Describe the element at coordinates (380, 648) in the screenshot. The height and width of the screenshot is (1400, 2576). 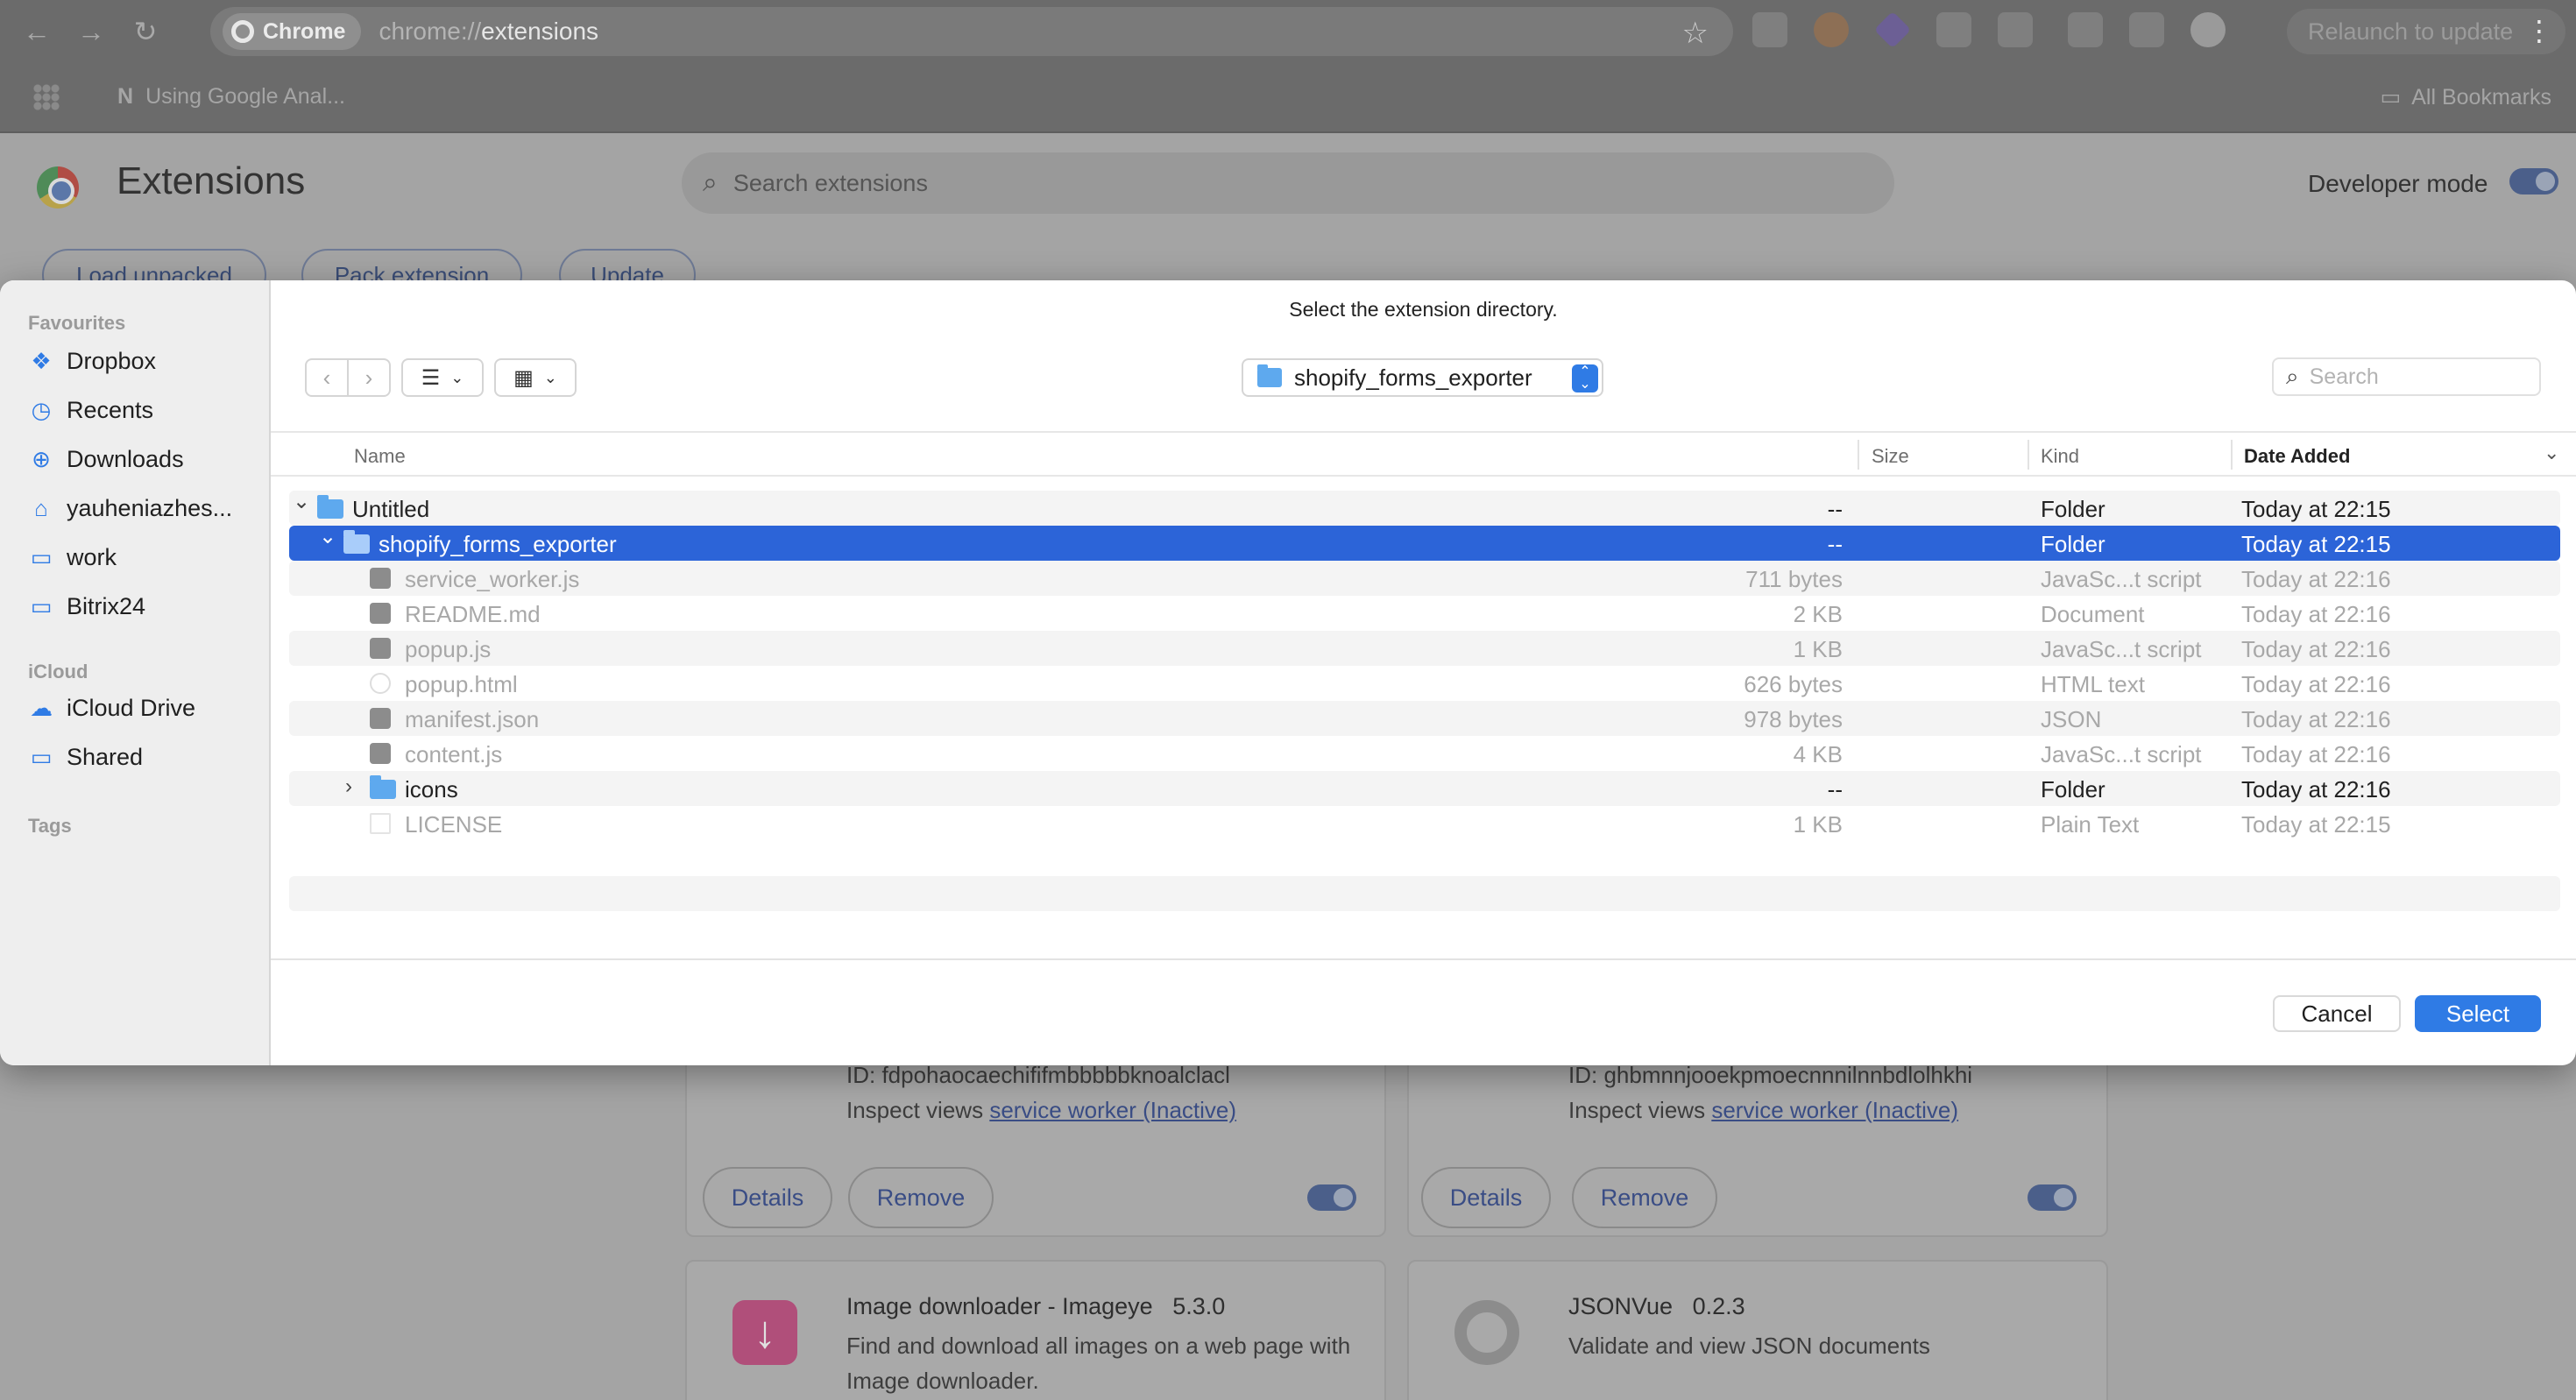
I see `file-icon` at that location.